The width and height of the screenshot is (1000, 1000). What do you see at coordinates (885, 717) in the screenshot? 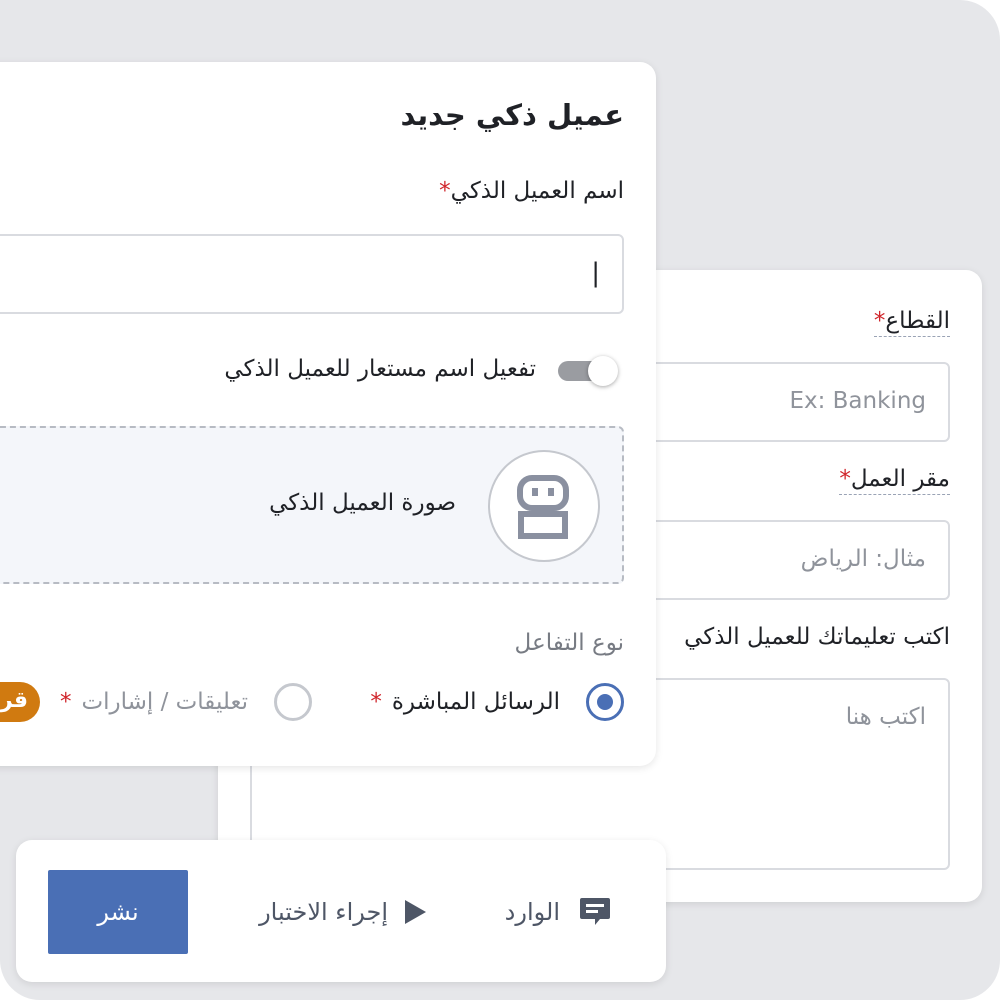
I see `instructions-placeholder: اكتب هنا` at bounding box center [885, 717].